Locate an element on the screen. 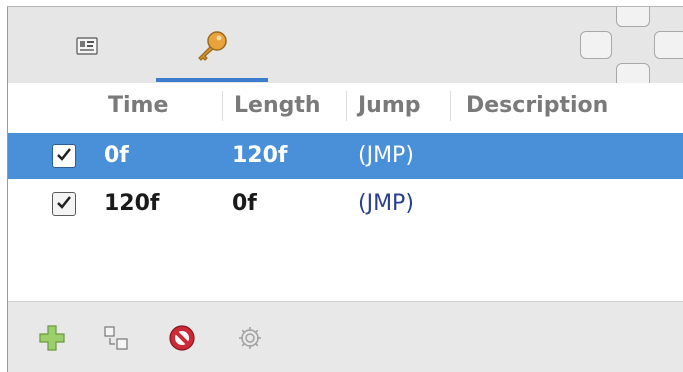  id-card-icon is located at coordinates (87, 48).